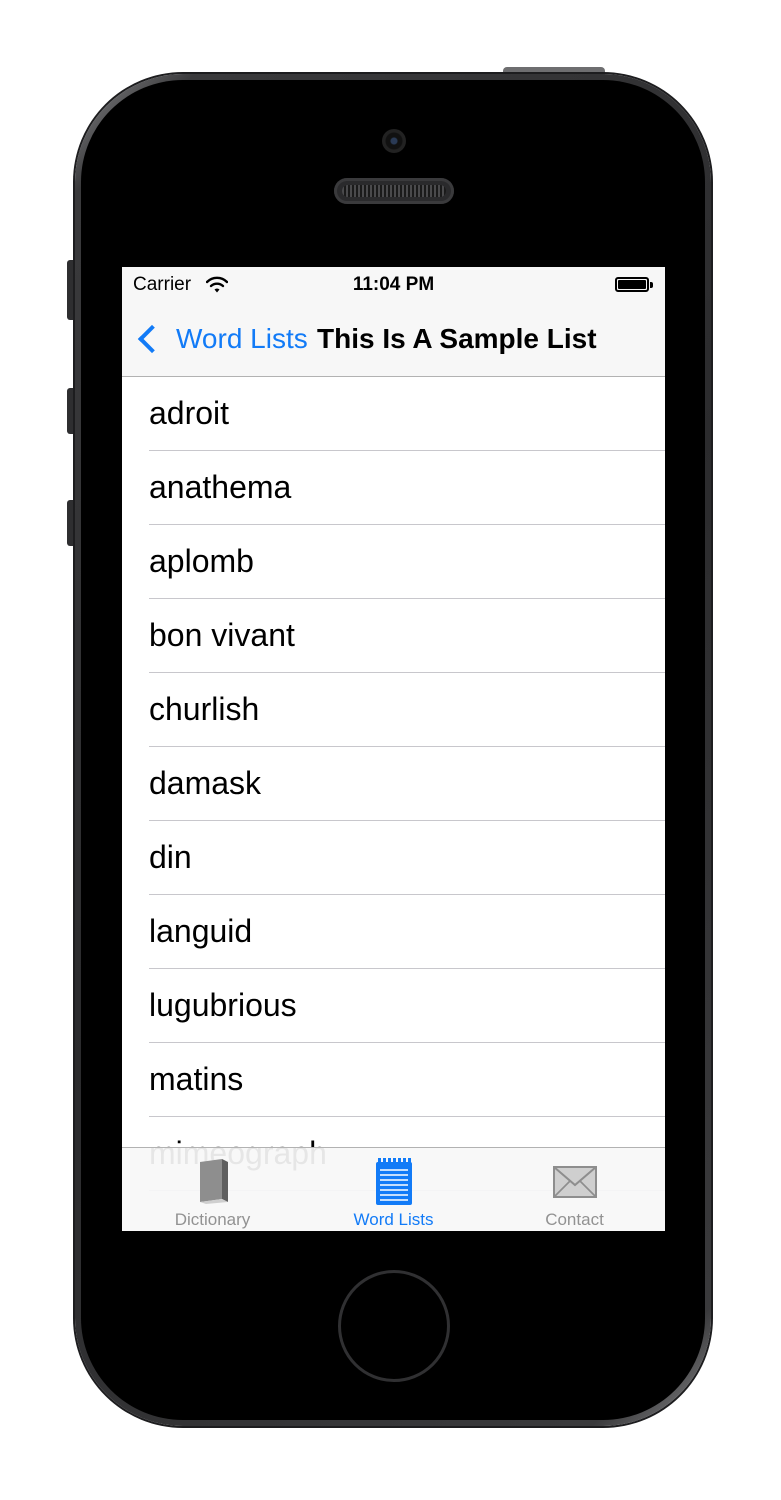 This screenshot has width=781, height=1500. I want to click on list-item: lugubrious, so click(393, 1006).